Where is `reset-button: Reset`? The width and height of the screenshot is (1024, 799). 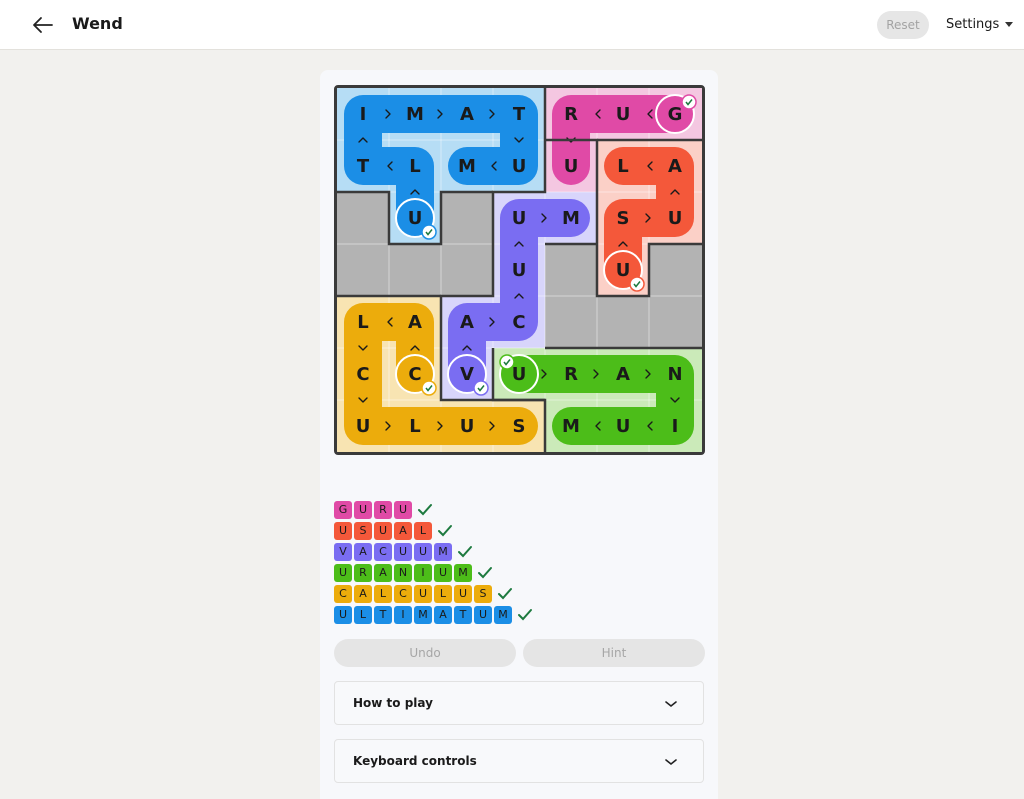
reset-button: Reset is located at coordinates (903, 25).